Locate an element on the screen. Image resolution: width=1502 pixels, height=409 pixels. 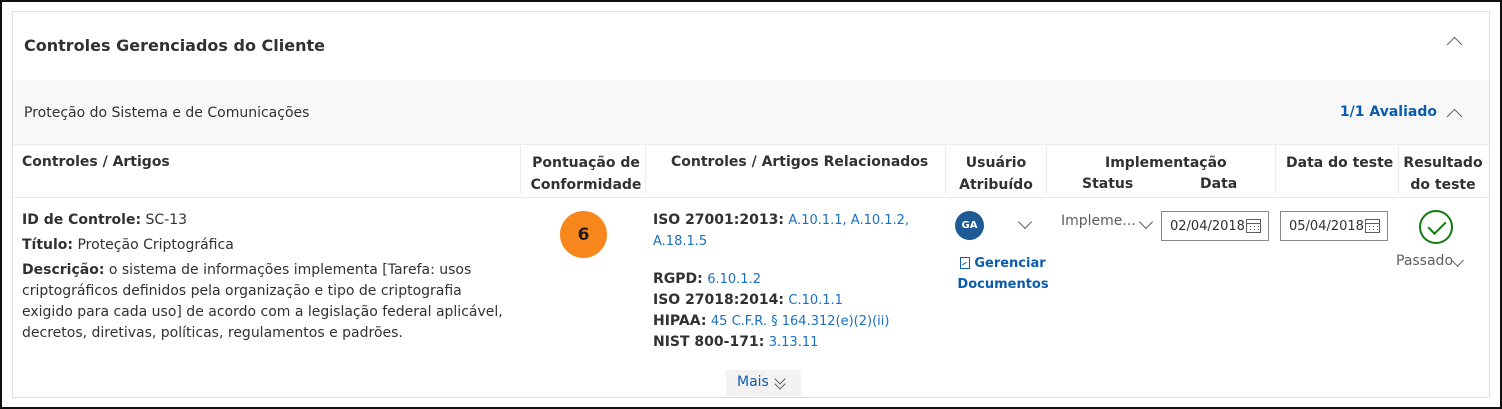
related-item: ISO 27018:2014: C.10.1.1 is located at coordinates (798, 300).